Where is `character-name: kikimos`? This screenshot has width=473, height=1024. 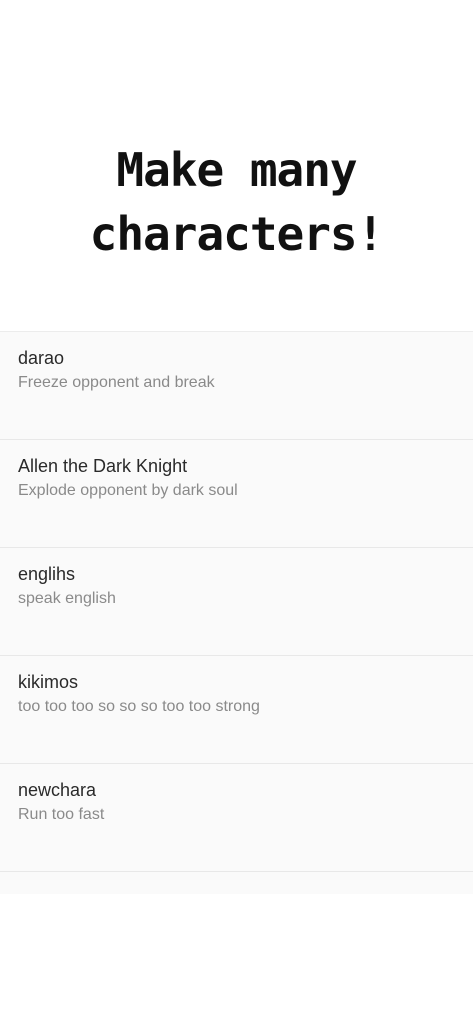
character-name: kikimos is located at coordinates (48, 682).